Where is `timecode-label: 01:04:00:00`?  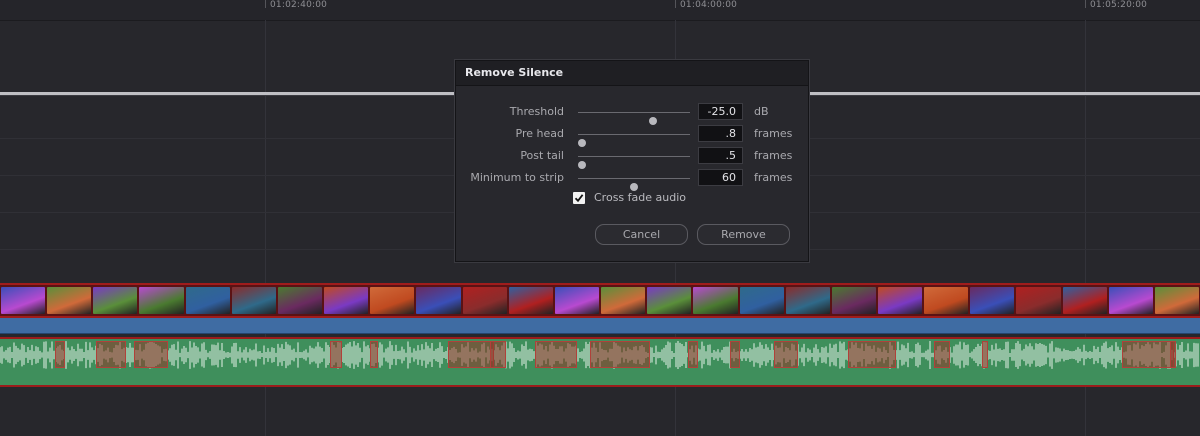
timecode-label: 01:04:00:00 is located at coordinates (709, 5).